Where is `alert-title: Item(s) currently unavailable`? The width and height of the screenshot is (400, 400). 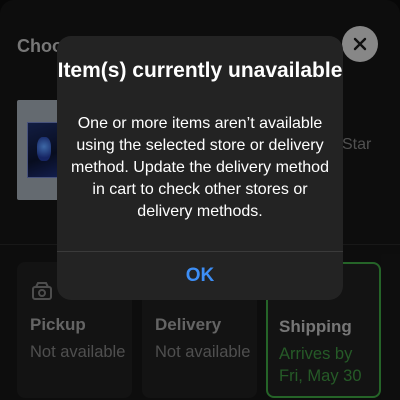
alert-title: Item(s) currently unavailable is located at coordinates (200, 70).